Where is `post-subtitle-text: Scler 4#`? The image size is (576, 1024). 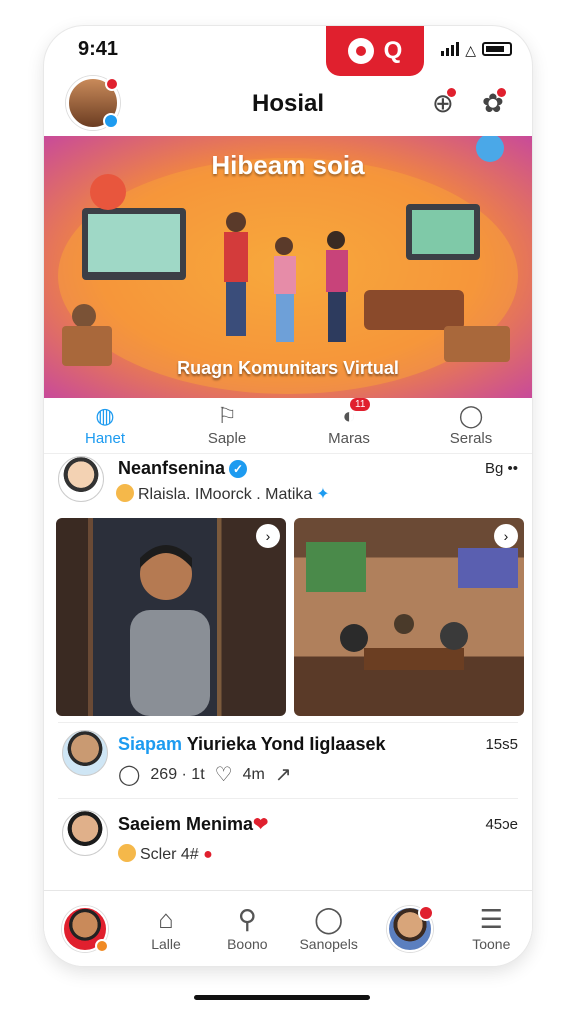
post-subtitle-text: Scler 4# is located at coordinates (169, 854).